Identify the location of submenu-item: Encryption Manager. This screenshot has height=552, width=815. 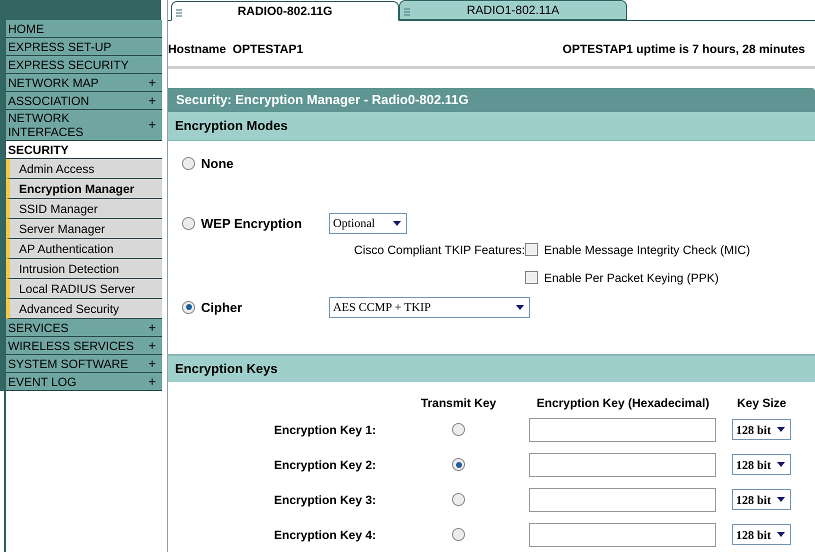
(84, 189).